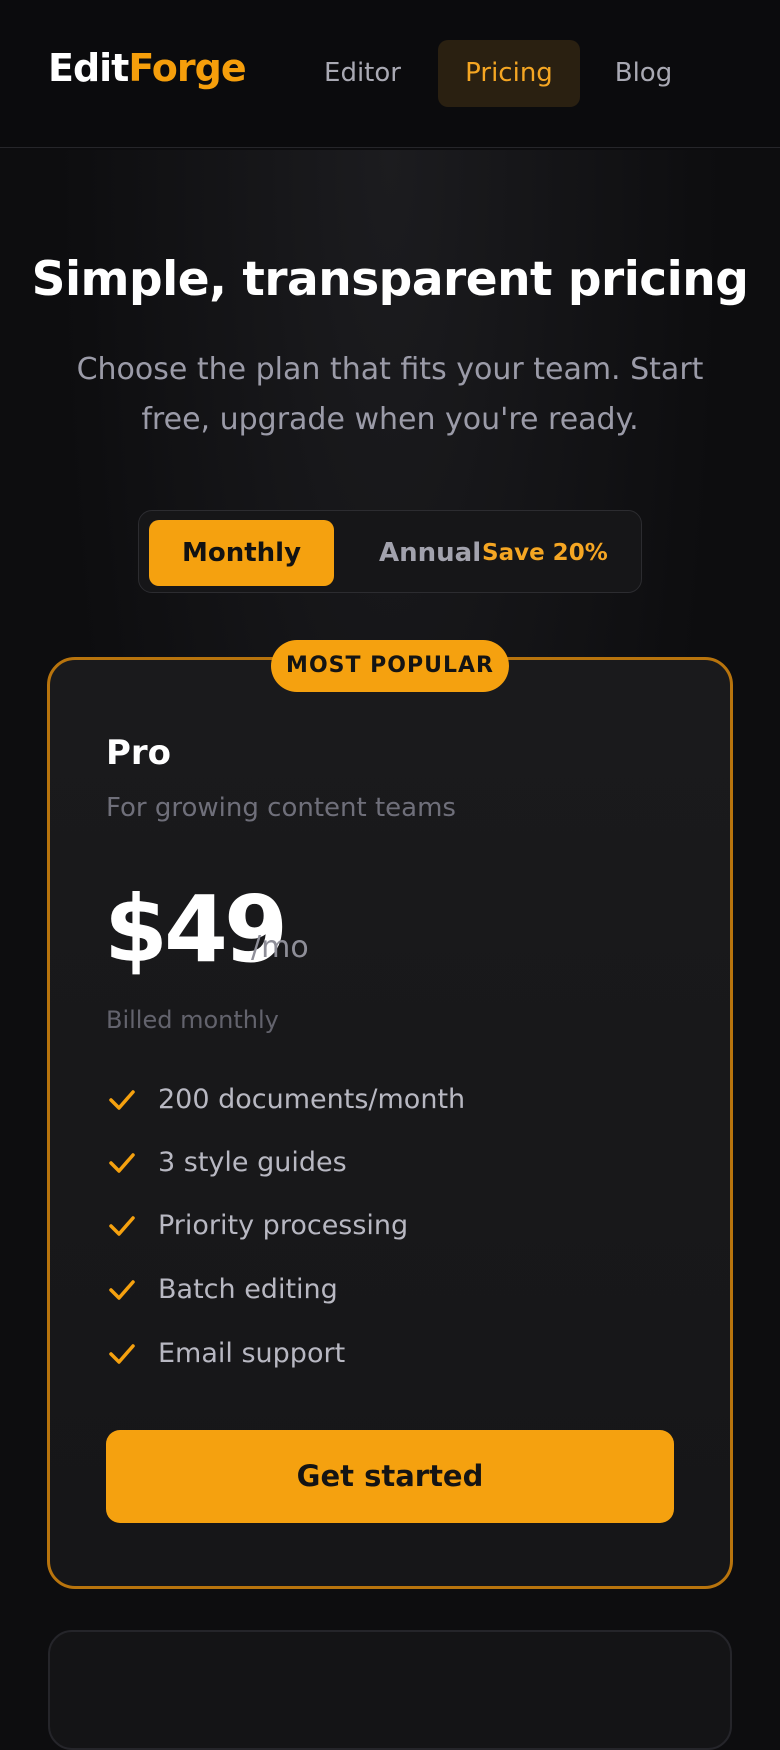 The height and width of the screenshot is (1750, 780). Describe the element at coordinates (390, 666) in the screenshot. I see `most-popular-badge: MOST POPULAR` at that location.